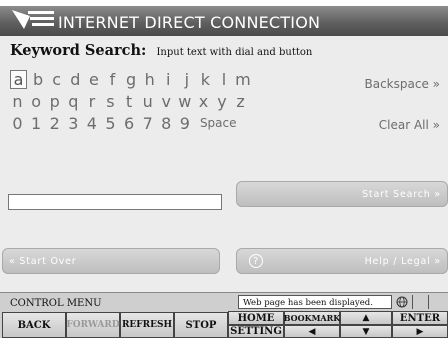 This screenshot has height=338, width=448. What do you see at coordinates (402, 302) in the screenshot?
I see `globe-icon` at bounding box center [402, 302].